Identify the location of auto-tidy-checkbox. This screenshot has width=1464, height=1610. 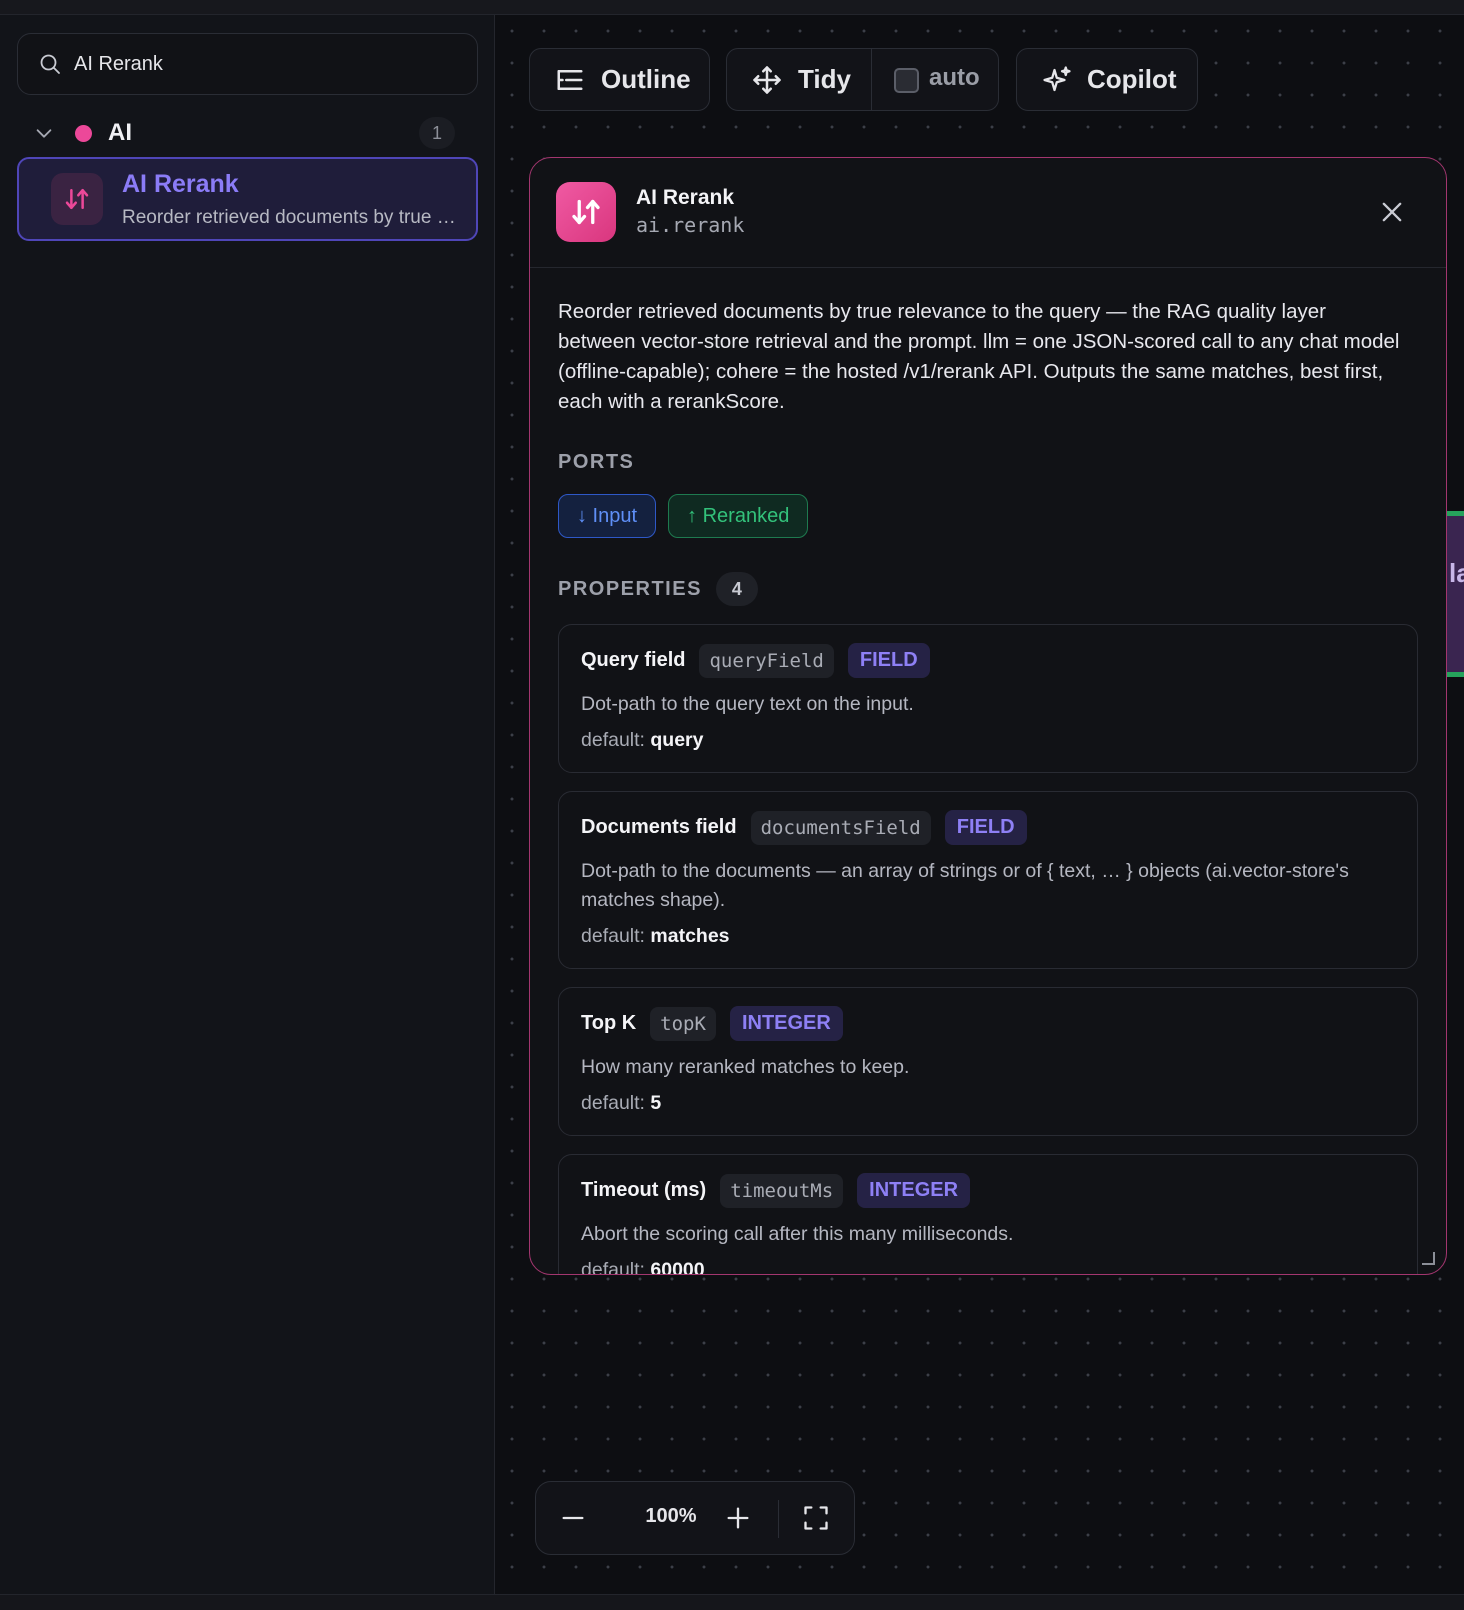
(906, 80).